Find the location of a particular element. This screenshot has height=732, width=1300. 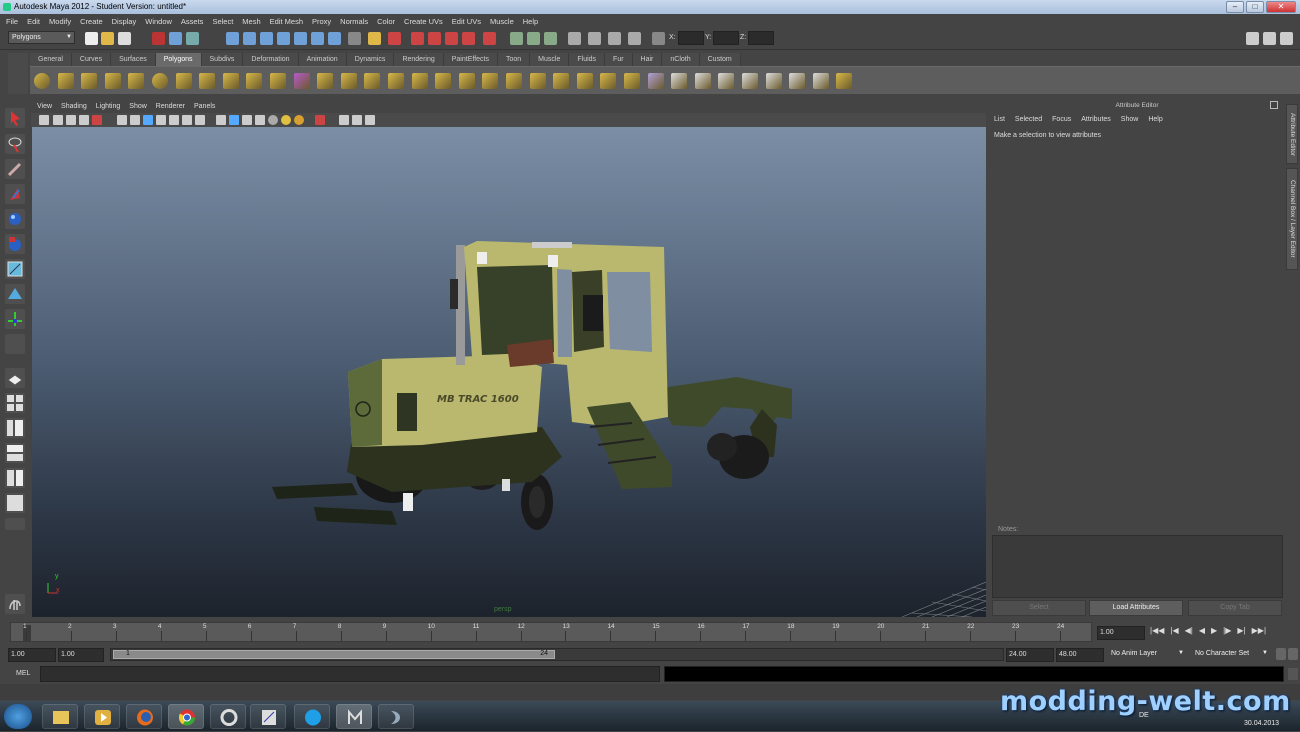

gate-mask-icon is located at coordinates (161, 120).